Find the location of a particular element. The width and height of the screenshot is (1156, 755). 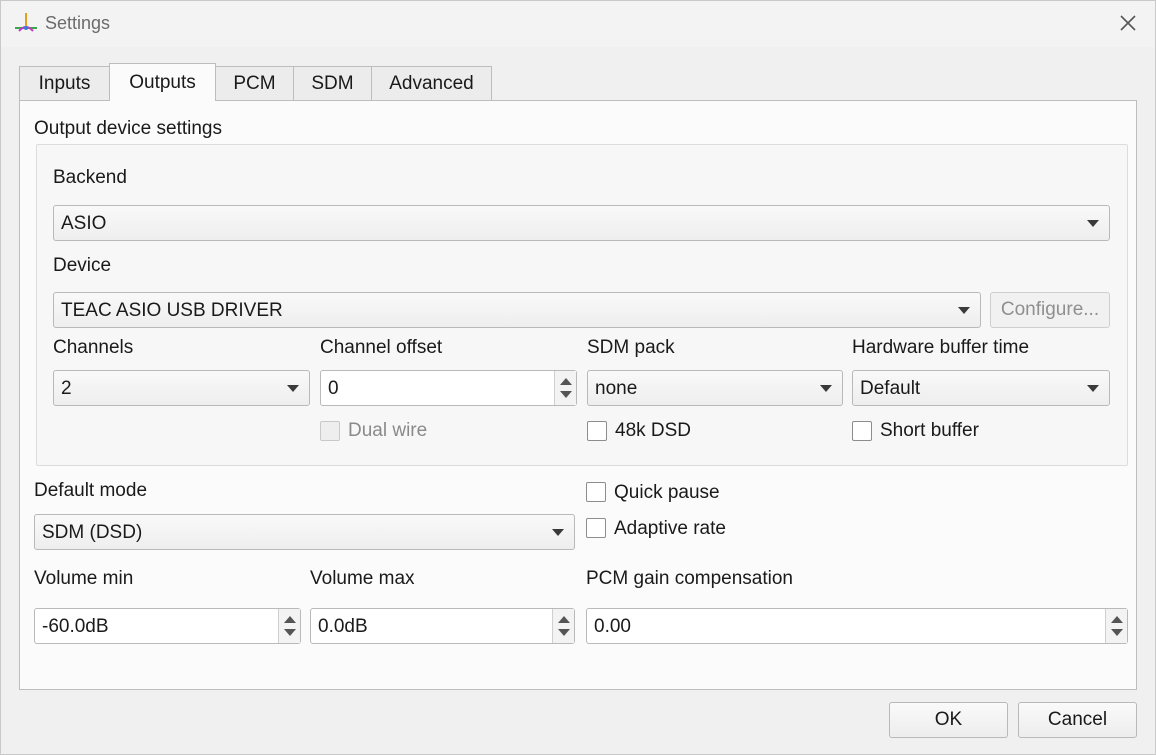

volume-max-value: 0.0dB is located at coordinates (343, 626).